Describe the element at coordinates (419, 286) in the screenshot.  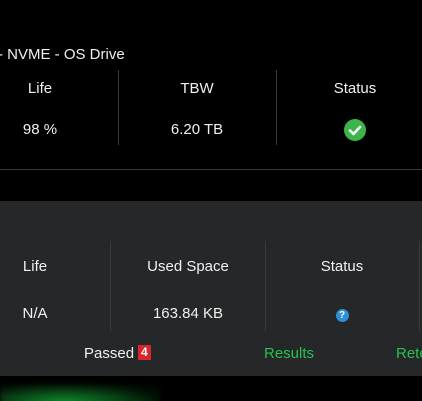
I see `column-divider` at that location.